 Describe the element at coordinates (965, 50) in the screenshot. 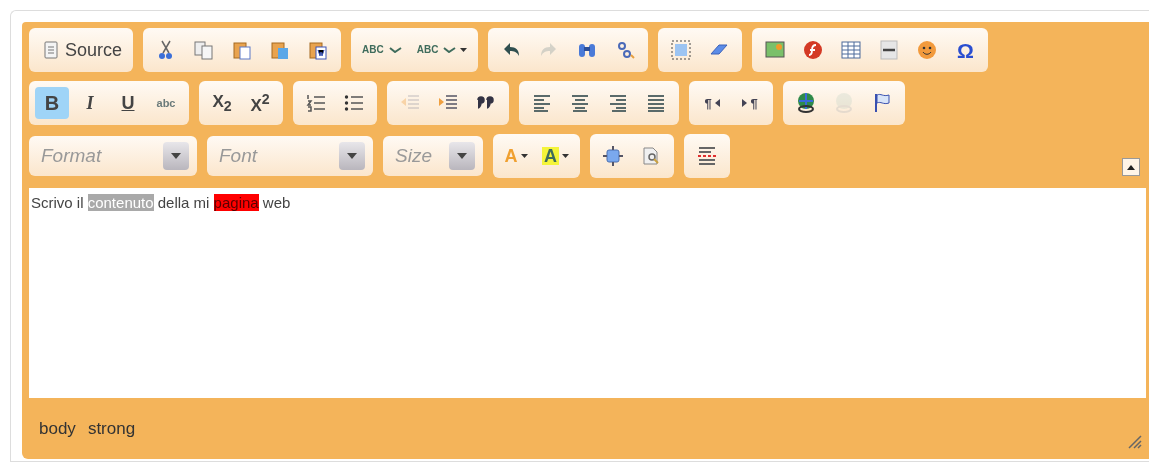

I see `char-button: Ω` at that location.